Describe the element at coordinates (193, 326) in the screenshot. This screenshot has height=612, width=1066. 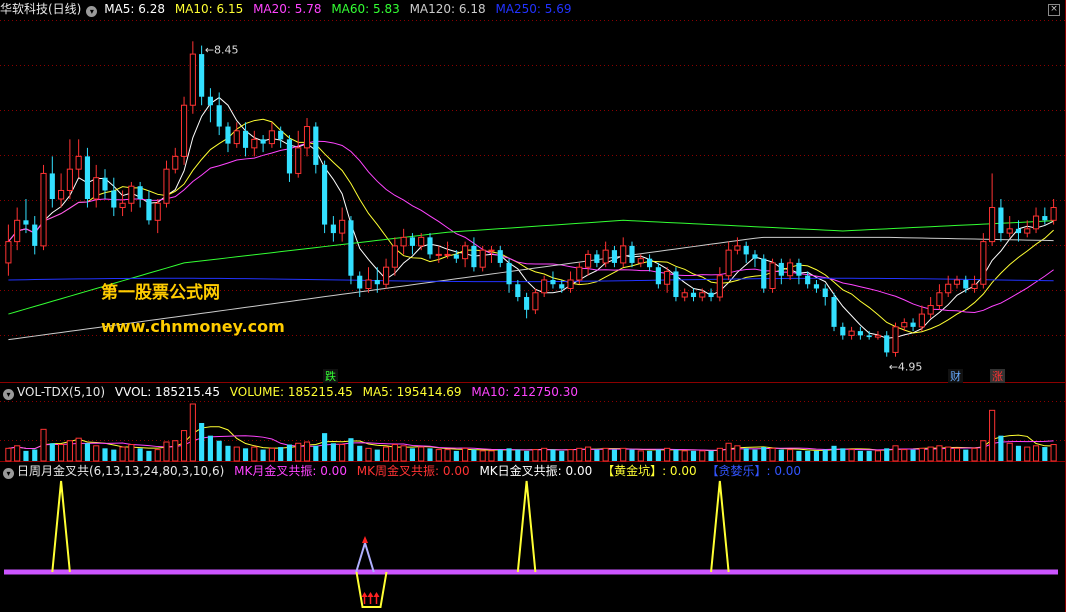
I see `watermark-url: www.chnmoney.com` at that location.